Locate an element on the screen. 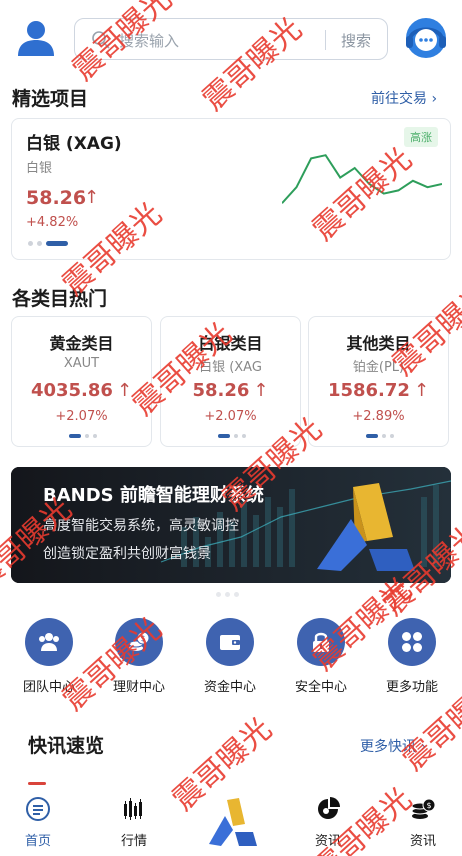  menu-security-center: 安全中心 is located at coordinates (321, 656).